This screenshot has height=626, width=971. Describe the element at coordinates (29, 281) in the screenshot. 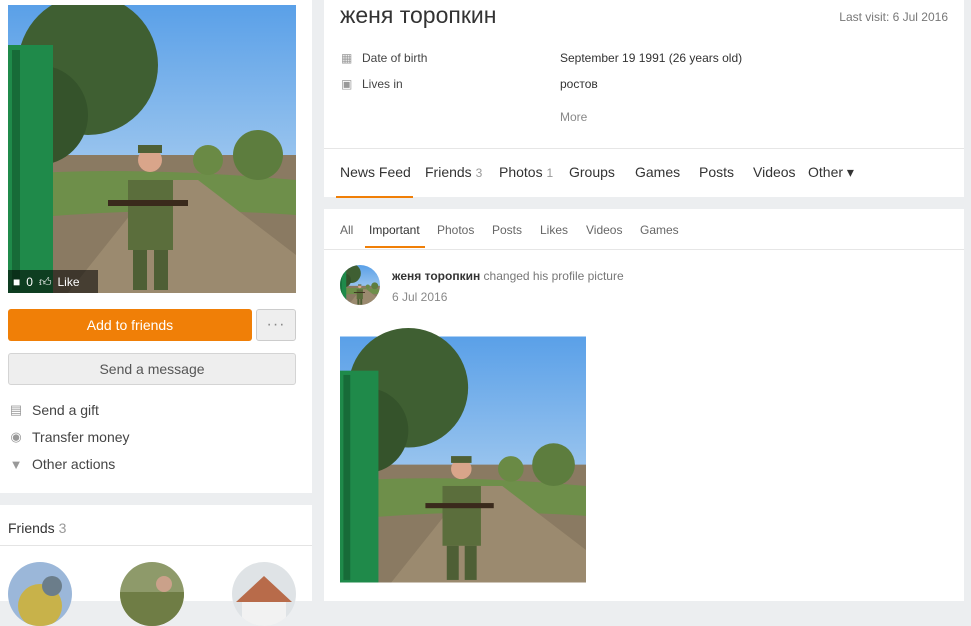

I see `comment-count: 0` at that location.